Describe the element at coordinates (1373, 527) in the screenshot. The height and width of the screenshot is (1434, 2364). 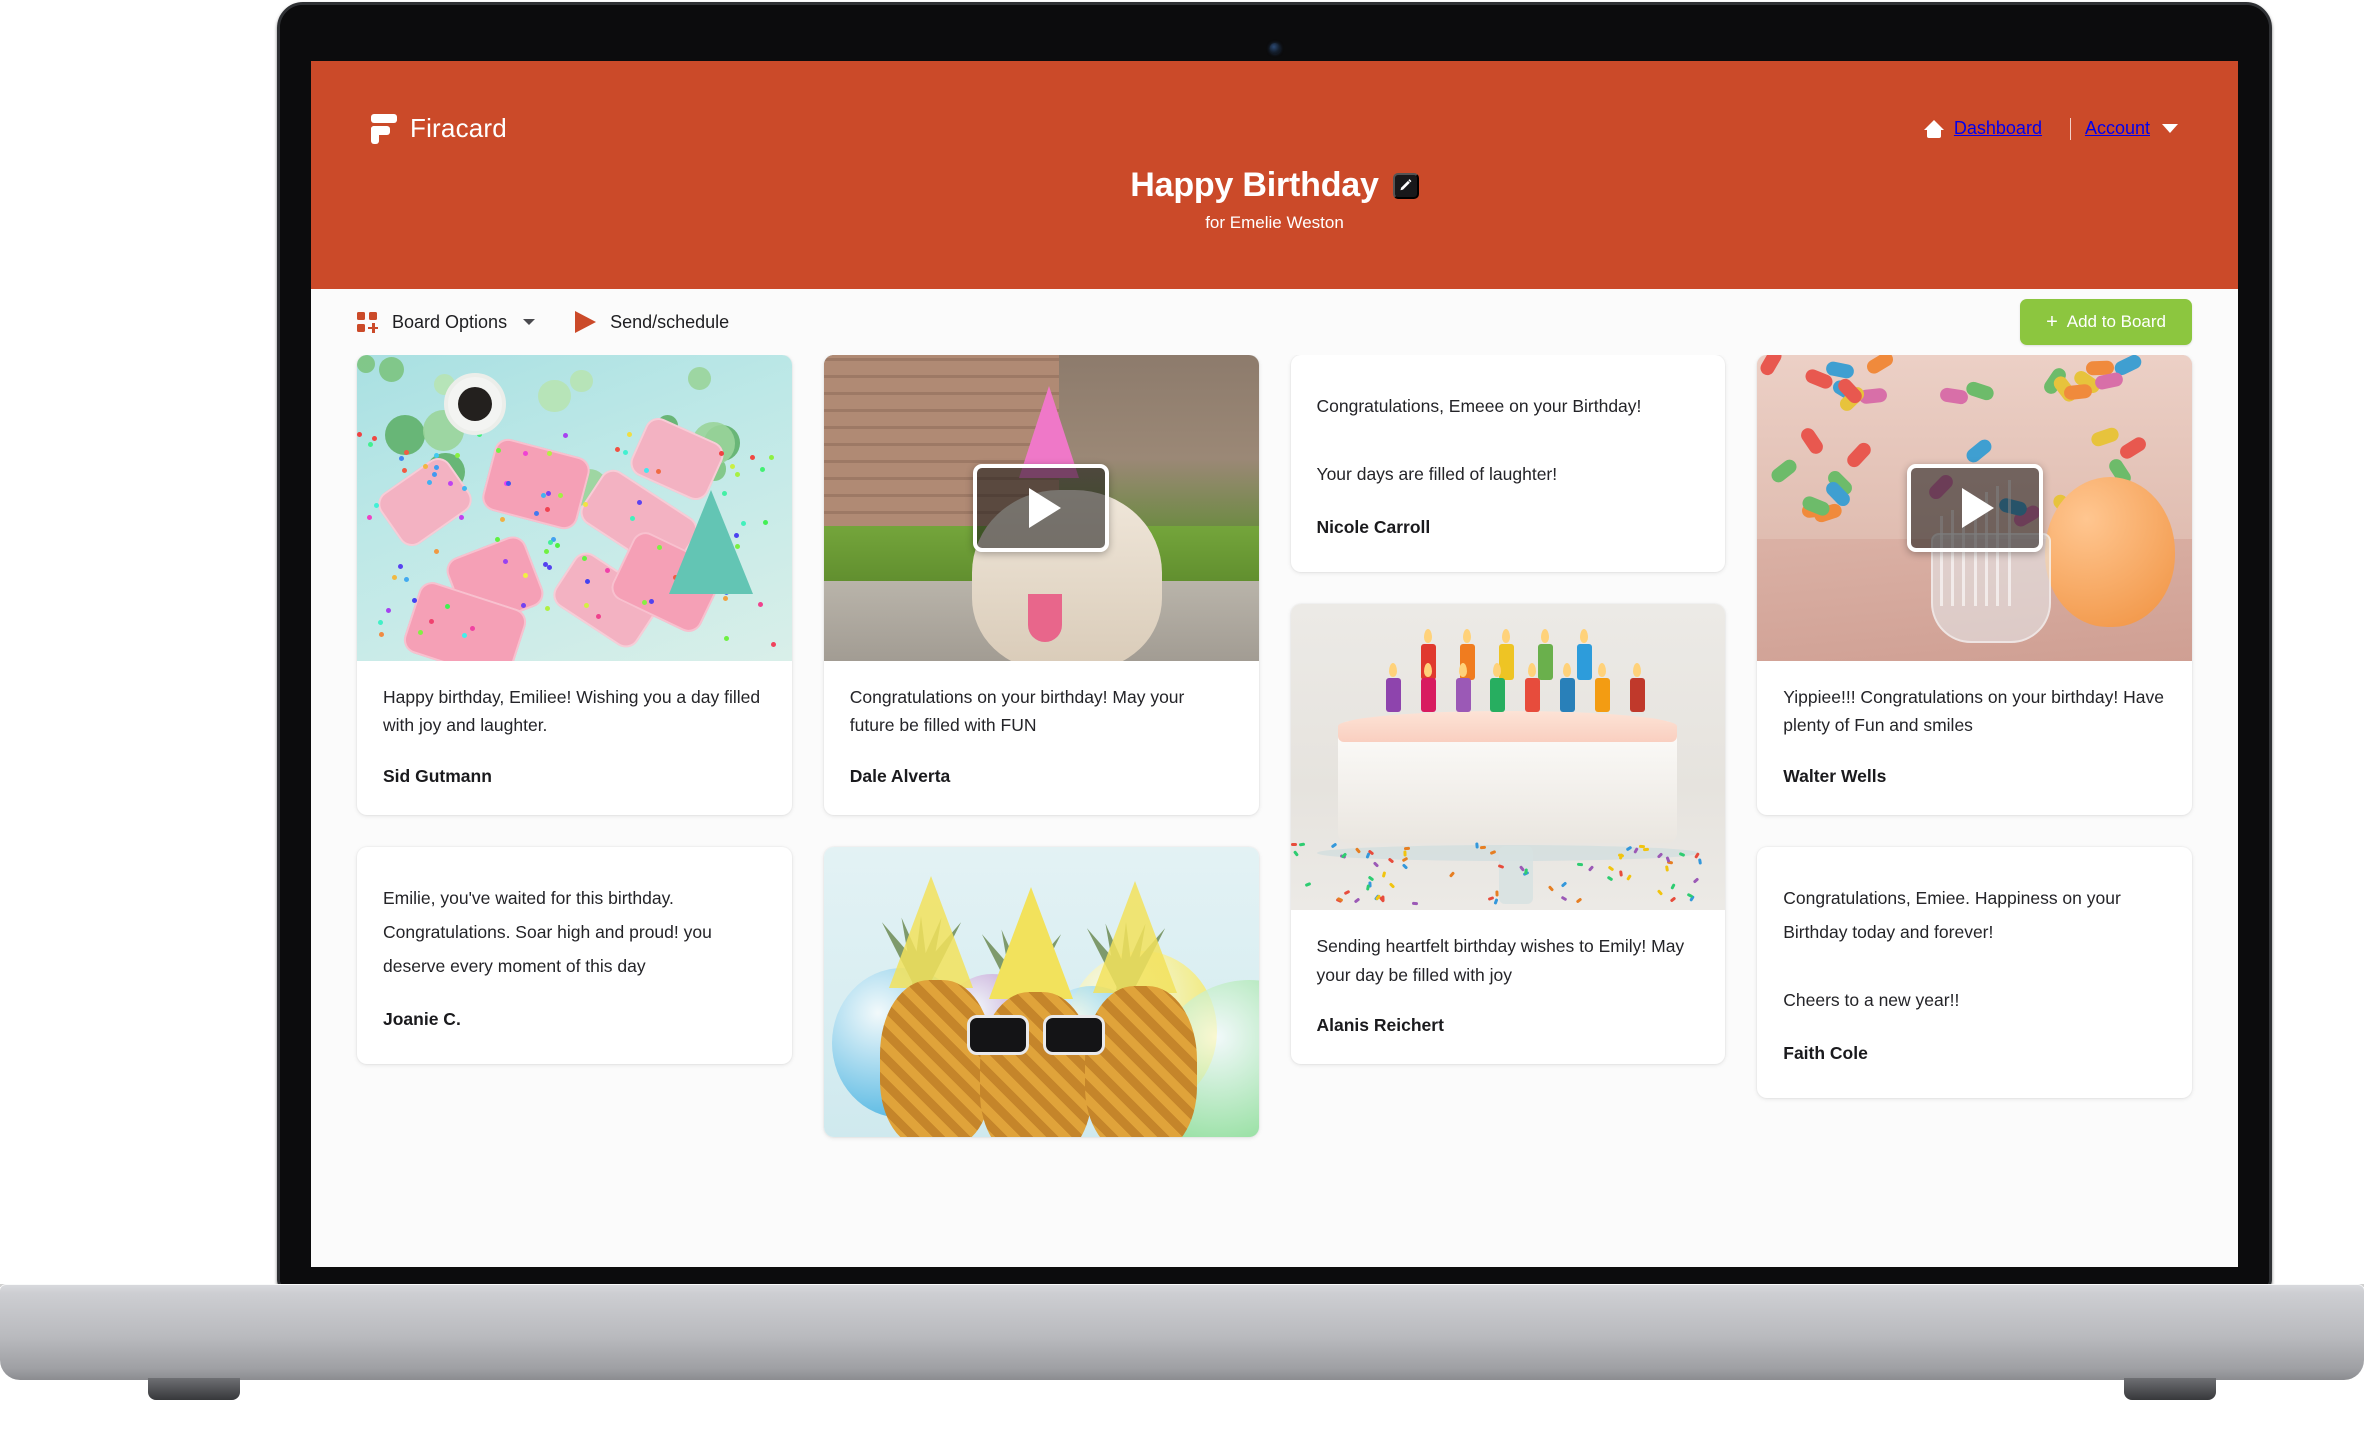
I see `card-author: Nicole Carroll` at that location.